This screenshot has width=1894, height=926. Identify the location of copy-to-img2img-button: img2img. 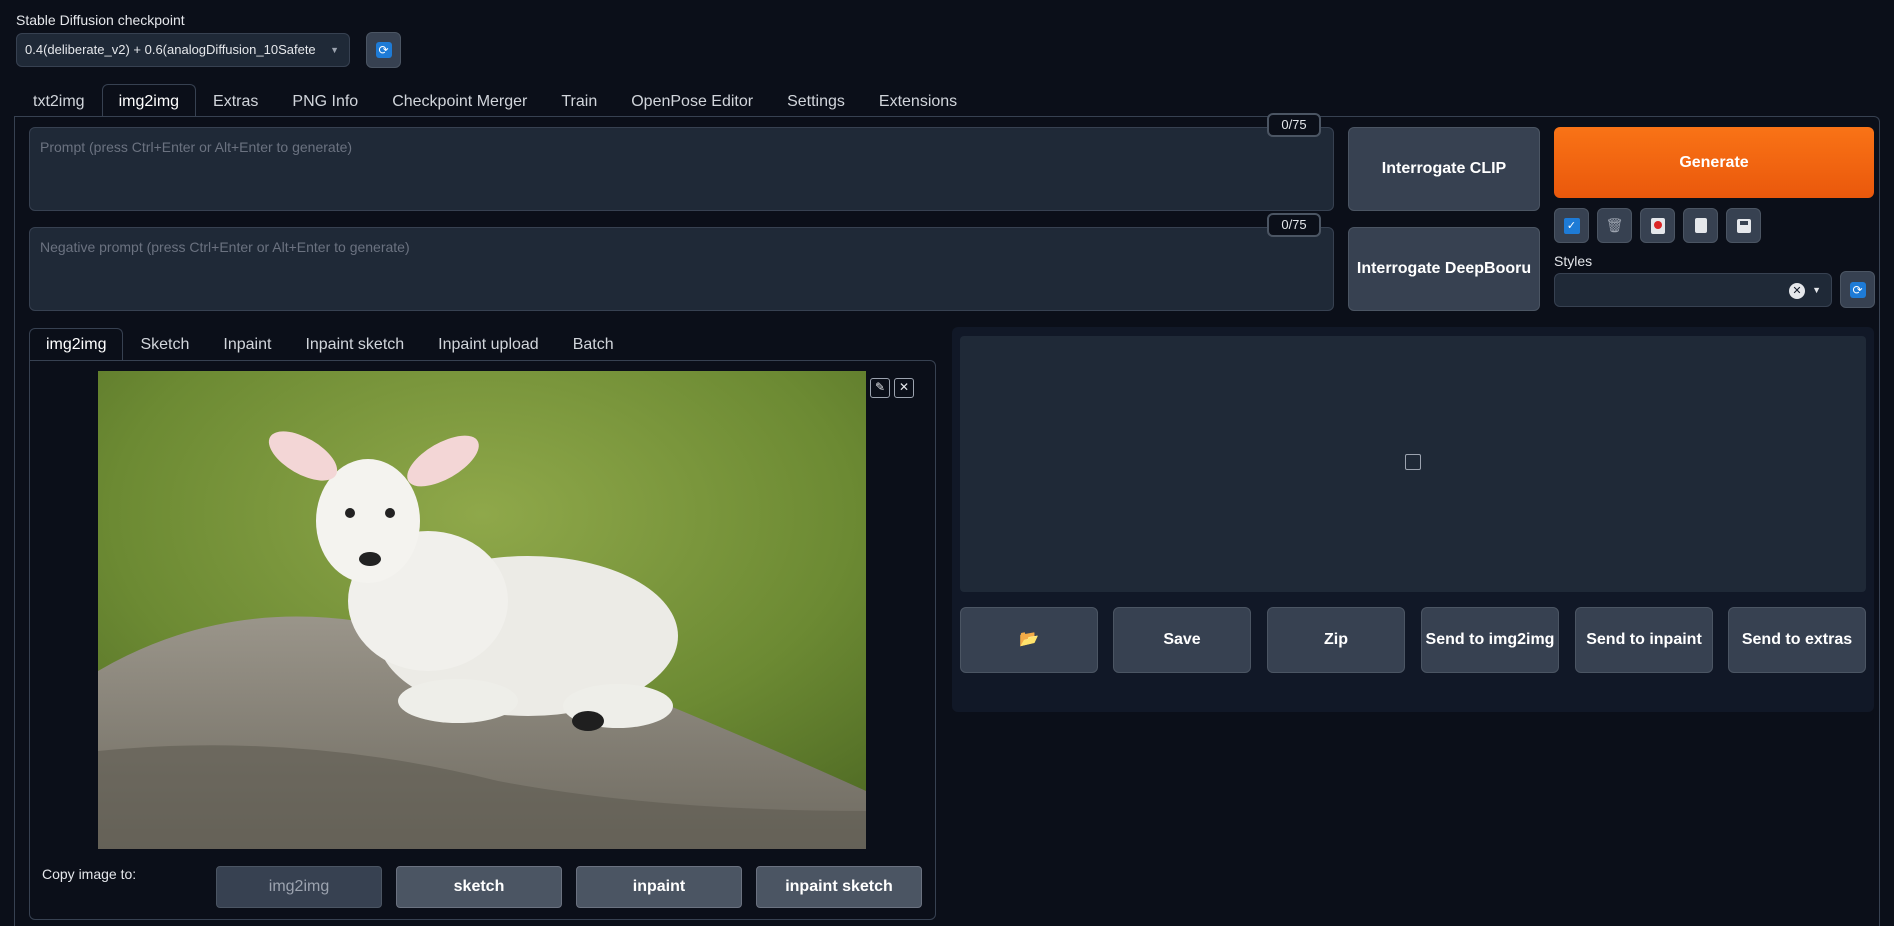
(299, 887).